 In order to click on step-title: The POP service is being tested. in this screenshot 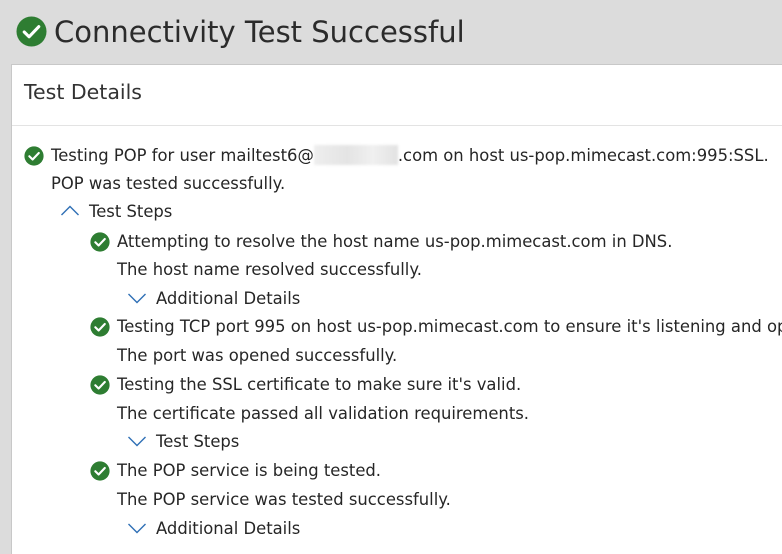, I will do `click(249, 470)`.